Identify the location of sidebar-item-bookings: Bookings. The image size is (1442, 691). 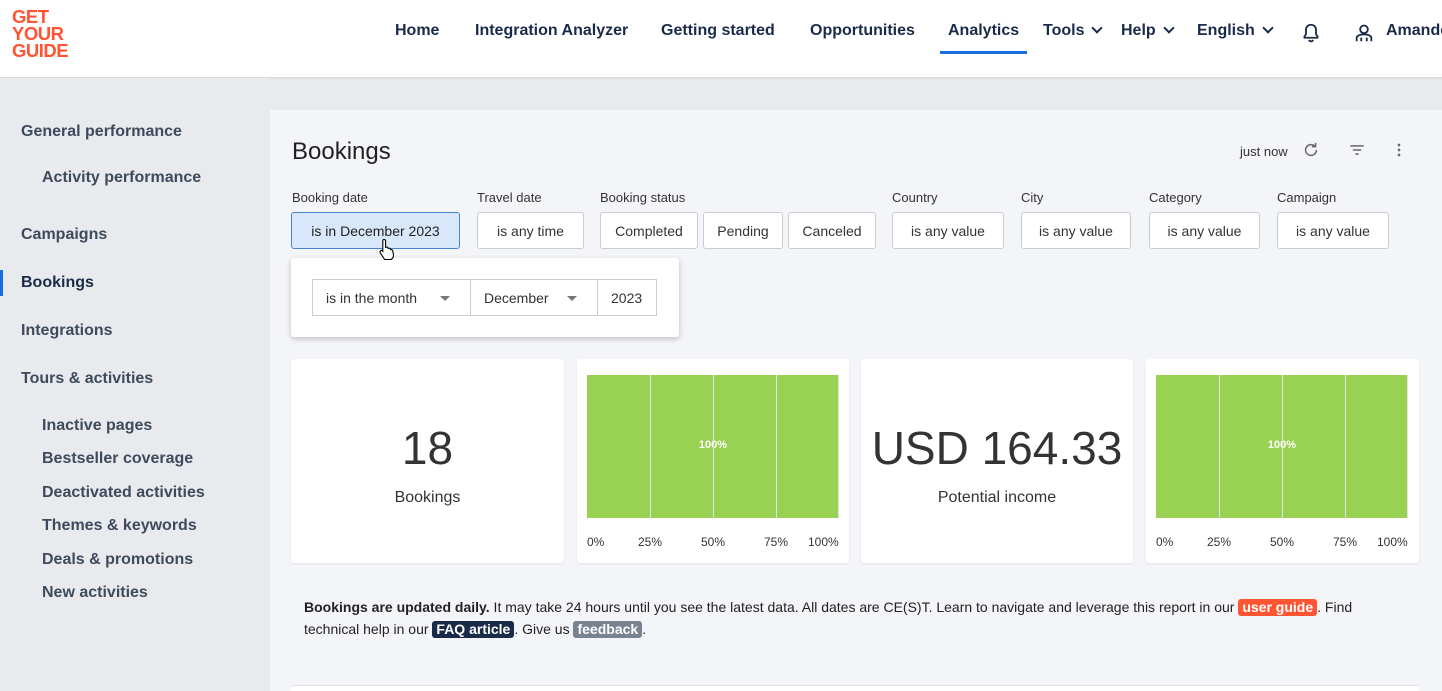
(57, 283).